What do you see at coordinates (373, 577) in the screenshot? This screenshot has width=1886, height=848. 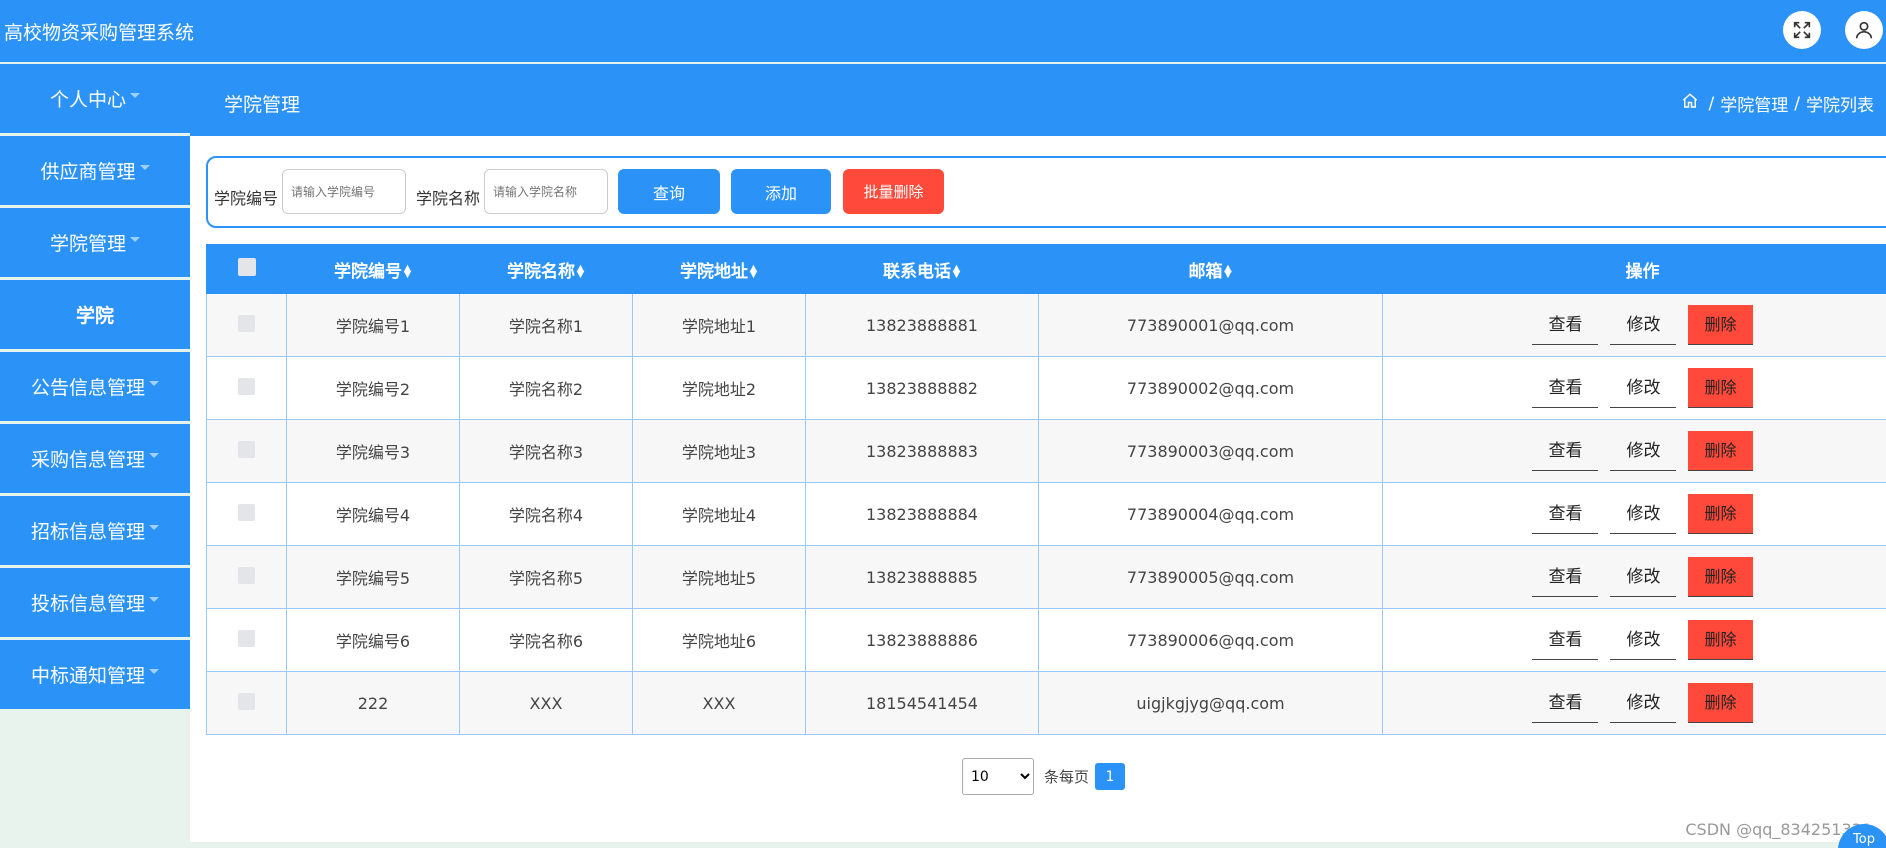 I see `cell-code: 学院编号5` at bounding box center [373, 577].